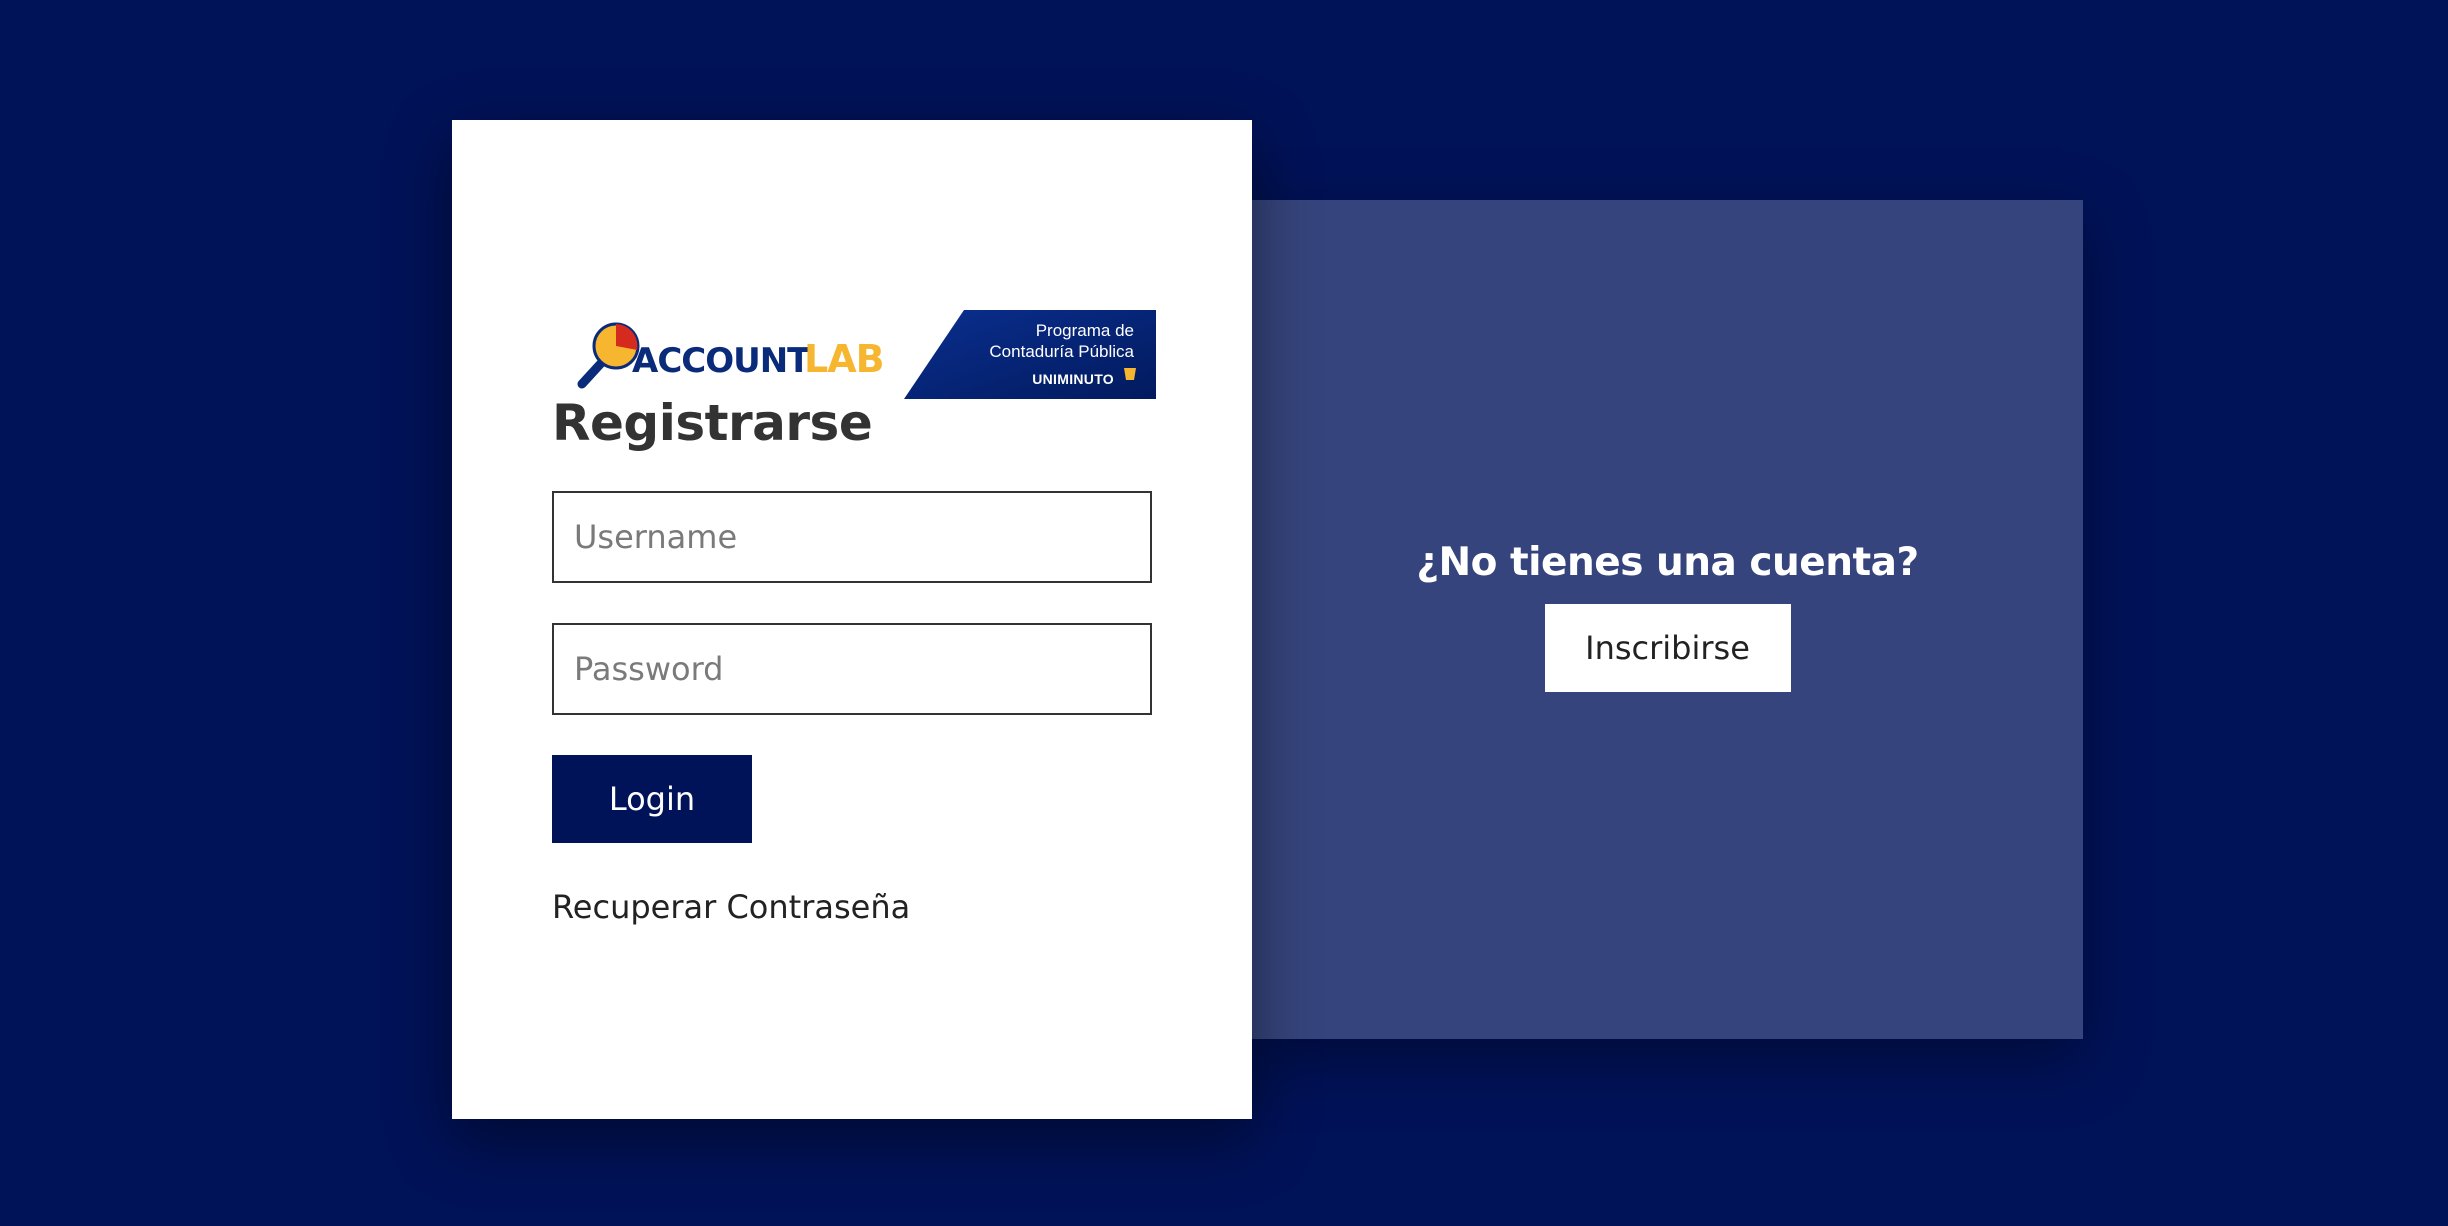  What do you see at coordinates (844, 359) in the screenshot?
I see `logo-text-lab: LAB` at bounding box center [844, 359].